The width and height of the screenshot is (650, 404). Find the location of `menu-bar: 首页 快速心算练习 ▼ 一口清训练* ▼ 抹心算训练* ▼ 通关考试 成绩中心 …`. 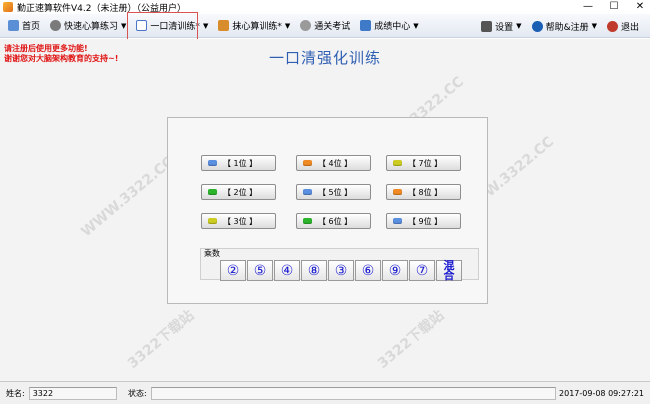

menu-bar: 首页 快速心算练习 ▼ 一口清训练* ▼ 抹心算训练* ▼ 通关考试 成绩中心 … is located at coordinates (325, 26).